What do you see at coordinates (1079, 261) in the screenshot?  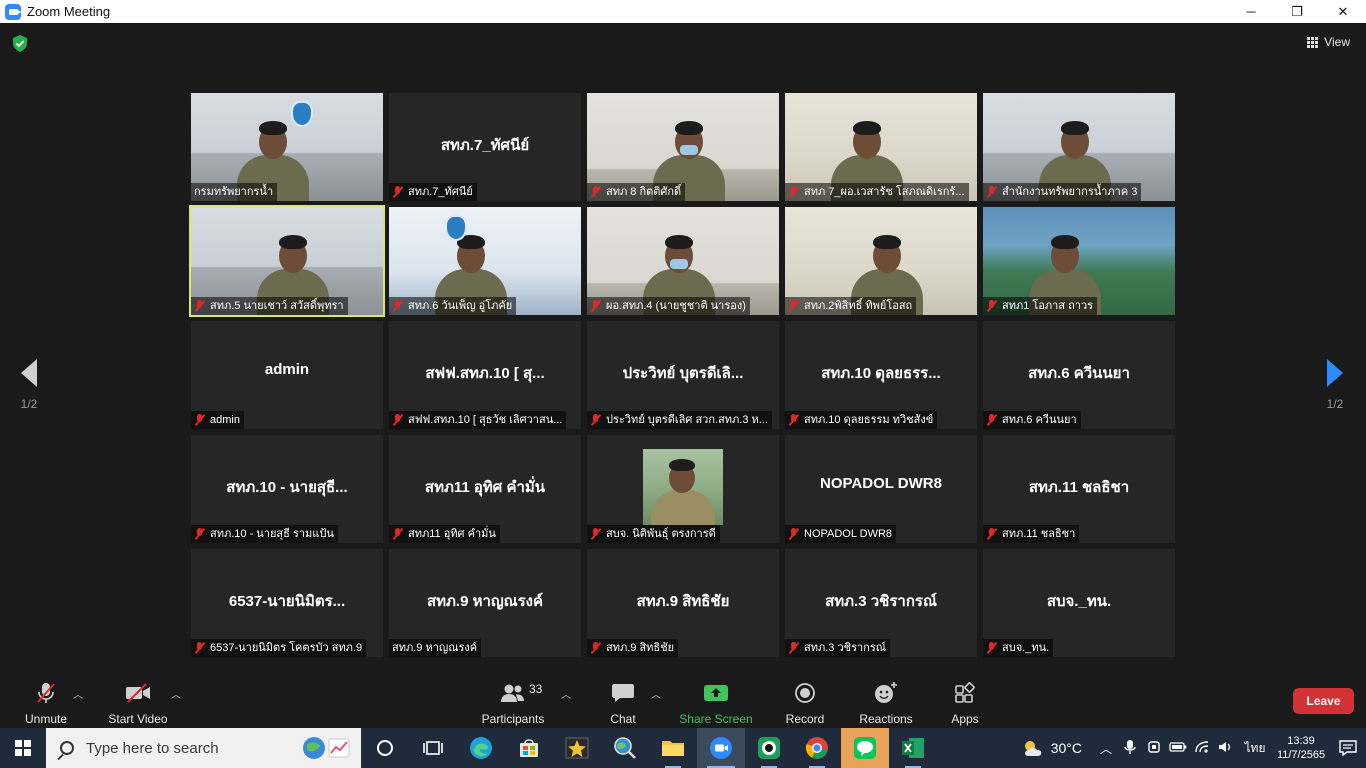 I see `participant-tile: สทภ1 โอภาส ถาวร` at bounding box center [1079, 261].